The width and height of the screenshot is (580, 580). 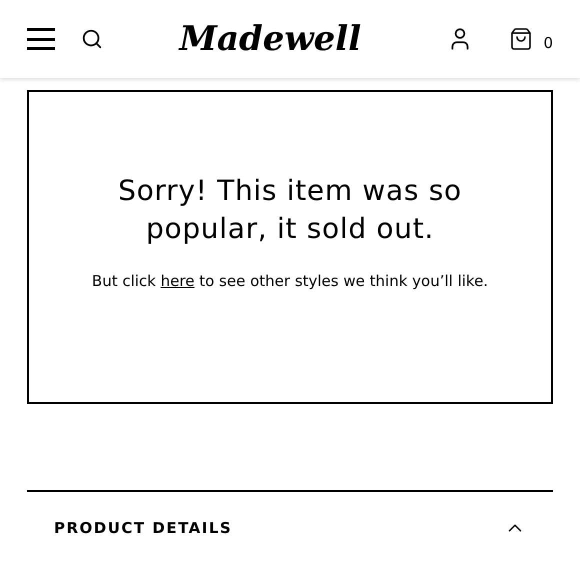 I want to click on here-link: here, so click(x=177, y=281).